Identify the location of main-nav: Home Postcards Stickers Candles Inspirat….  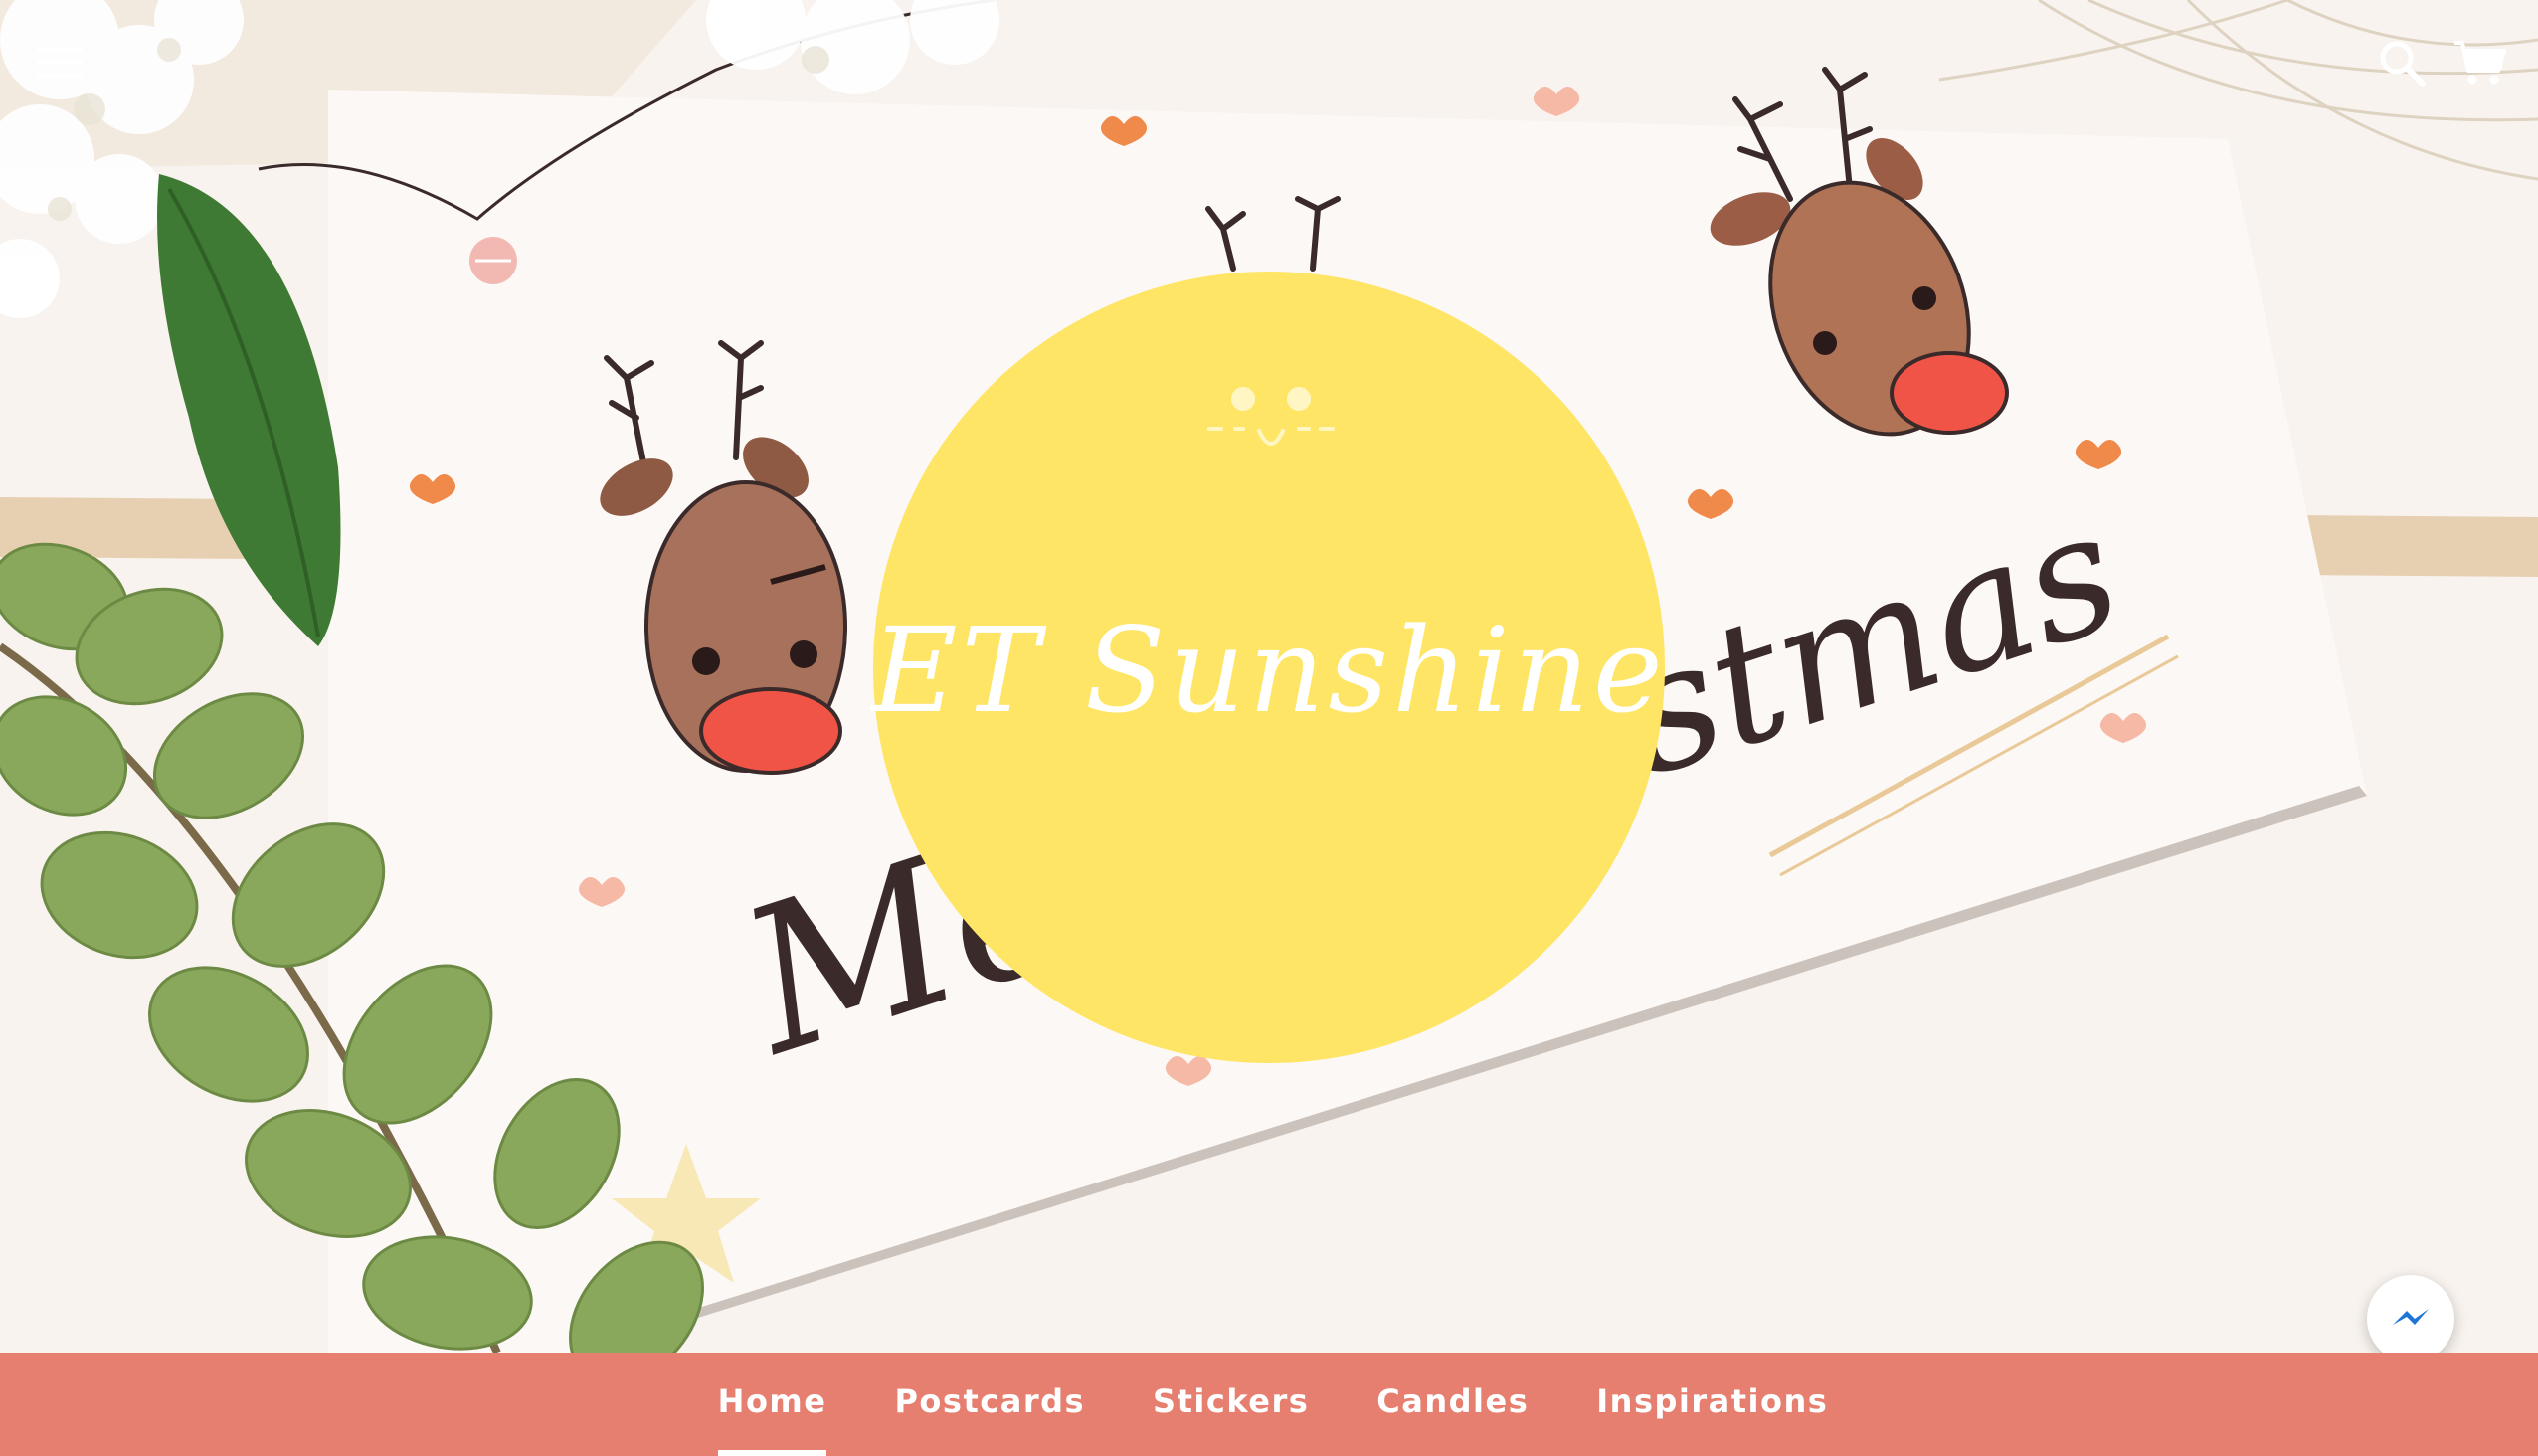
(1269, 1404).